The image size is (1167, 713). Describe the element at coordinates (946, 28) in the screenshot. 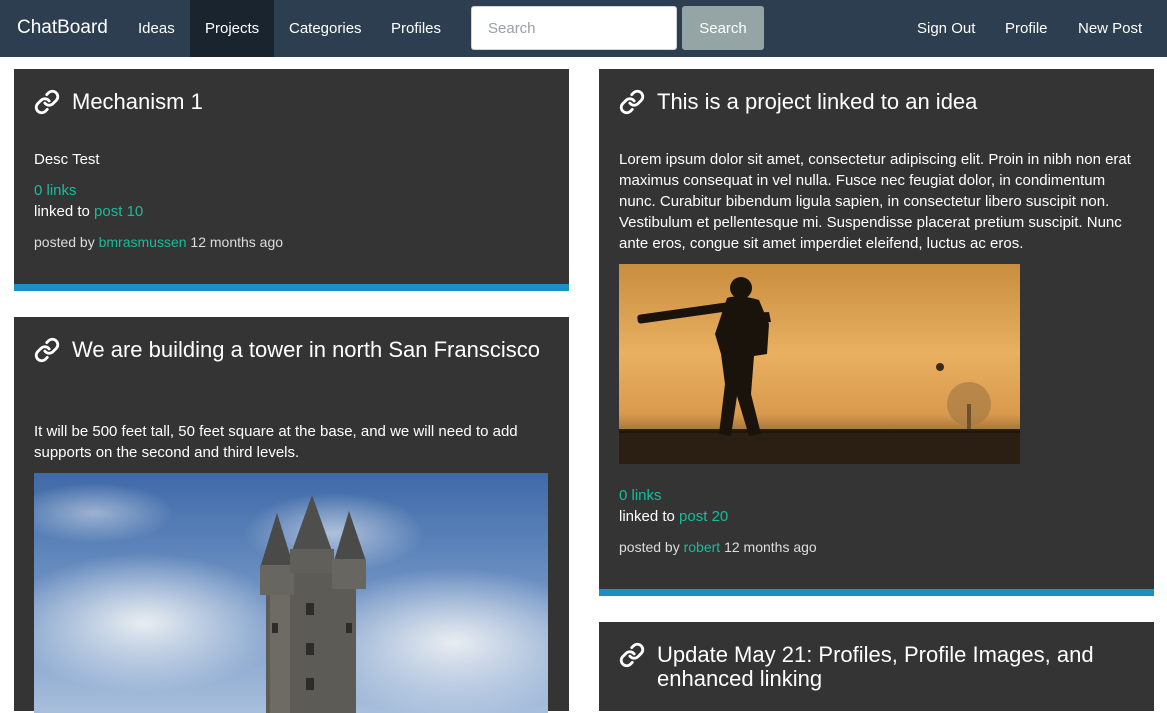

I see `nav-sign-out: Sign Out` at that location.